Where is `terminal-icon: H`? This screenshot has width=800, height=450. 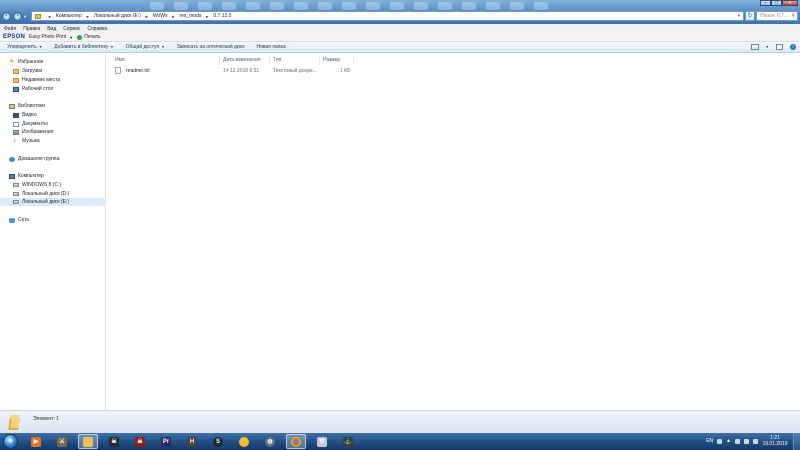
terminal-icon: H is located at coordinates (192, 441).